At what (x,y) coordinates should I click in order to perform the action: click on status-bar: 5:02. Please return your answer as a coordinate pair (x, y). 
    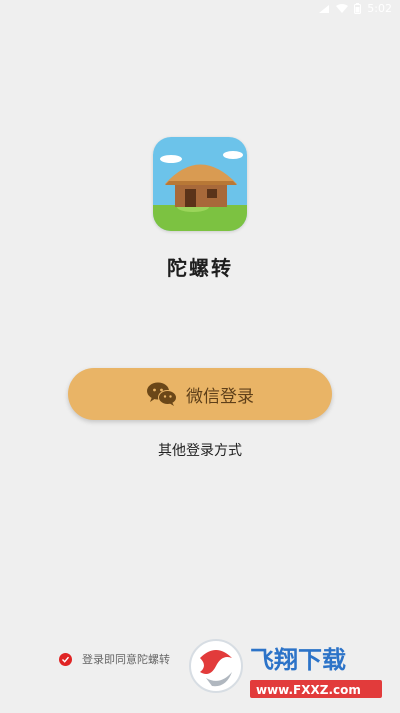
    Looking at the image, I should click on (200, 9).